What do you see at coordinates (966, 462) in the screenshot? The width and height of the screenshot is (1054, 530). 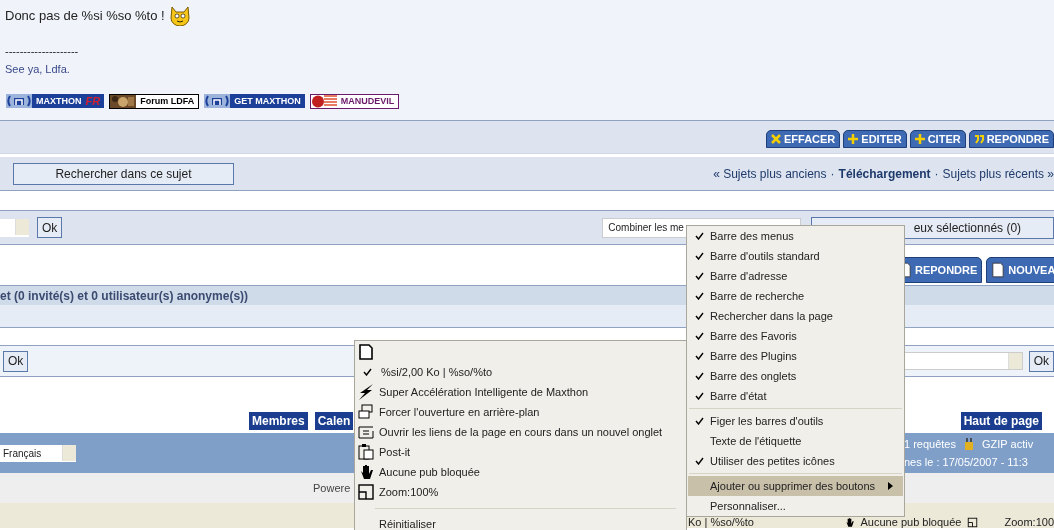 I see `last-visit-date: nes le : 17/05/2007 - 11:3` at bounding box center [966, 462].